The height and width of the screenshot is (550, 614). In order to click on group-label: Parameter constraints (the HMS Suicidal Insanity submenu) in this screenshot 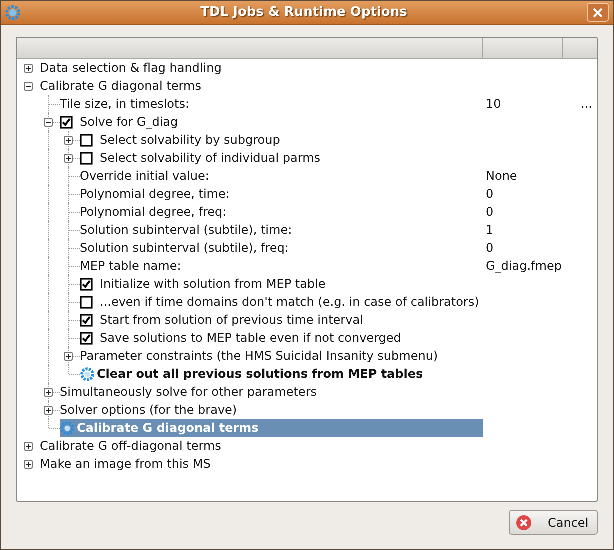, I will do `click(259, 356)`.